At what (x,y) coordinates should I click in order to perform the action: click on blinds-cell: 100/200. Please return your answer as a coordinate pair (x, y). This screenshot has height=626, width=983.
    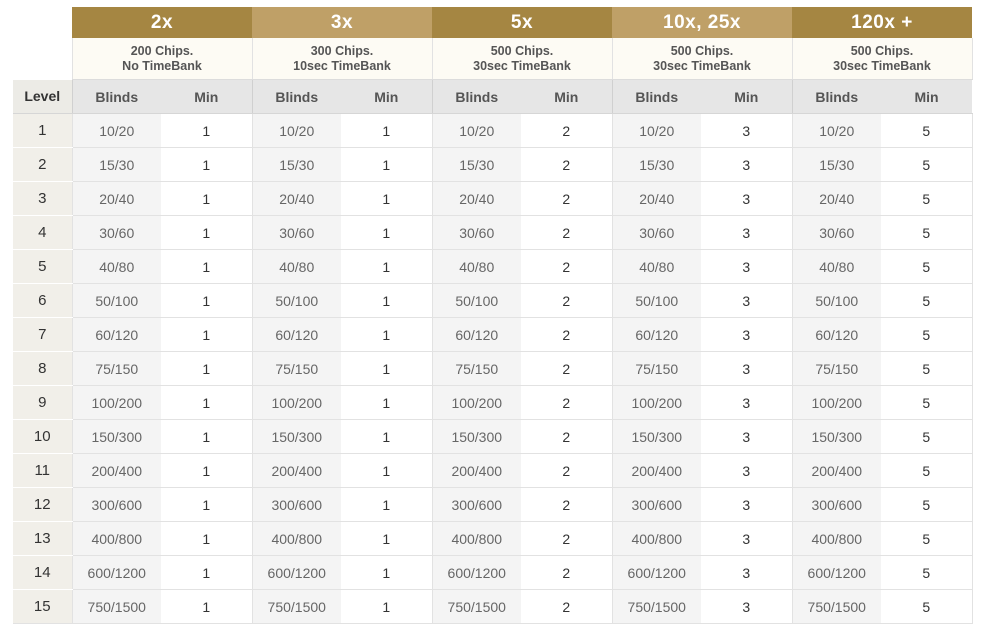
    Looking at the image, I should click on (656, 402).